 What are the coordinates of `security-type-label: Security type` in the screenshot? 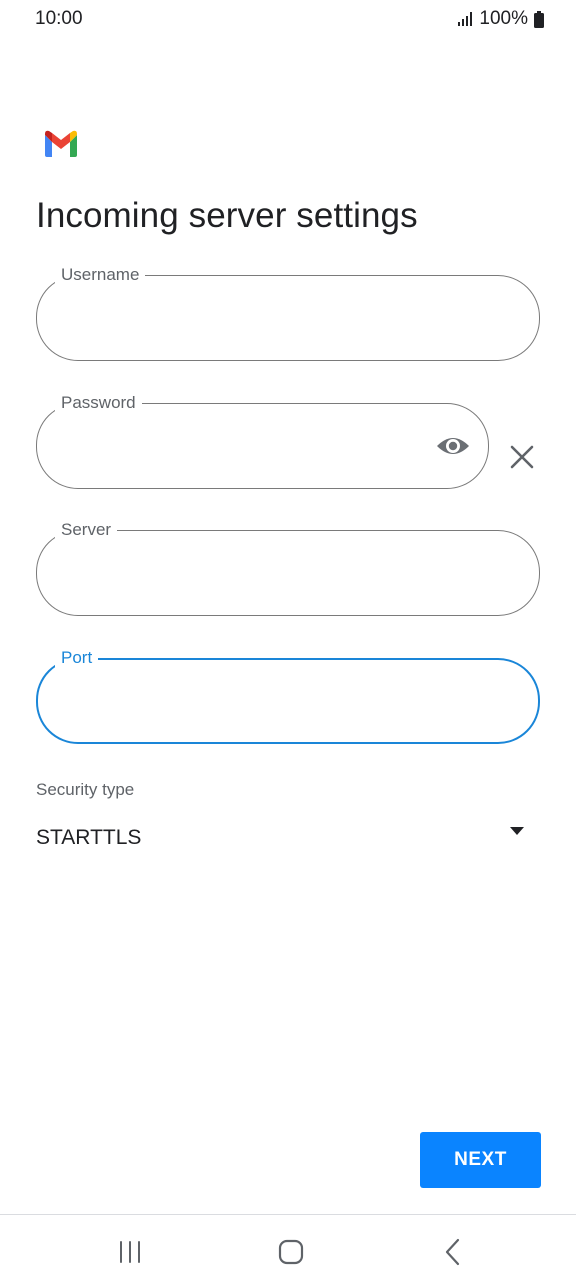 It's located at (85, 789).